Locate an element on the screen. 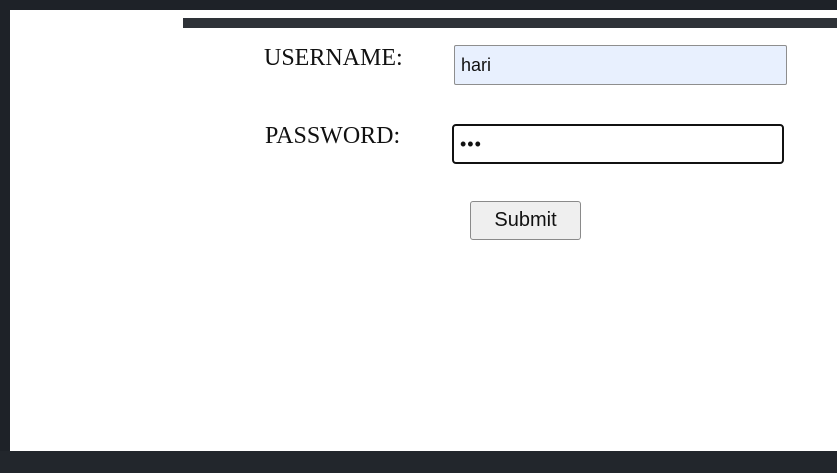 The height and width of the screenshot is (473, 837). username-input is located at coordinates (620, 65).